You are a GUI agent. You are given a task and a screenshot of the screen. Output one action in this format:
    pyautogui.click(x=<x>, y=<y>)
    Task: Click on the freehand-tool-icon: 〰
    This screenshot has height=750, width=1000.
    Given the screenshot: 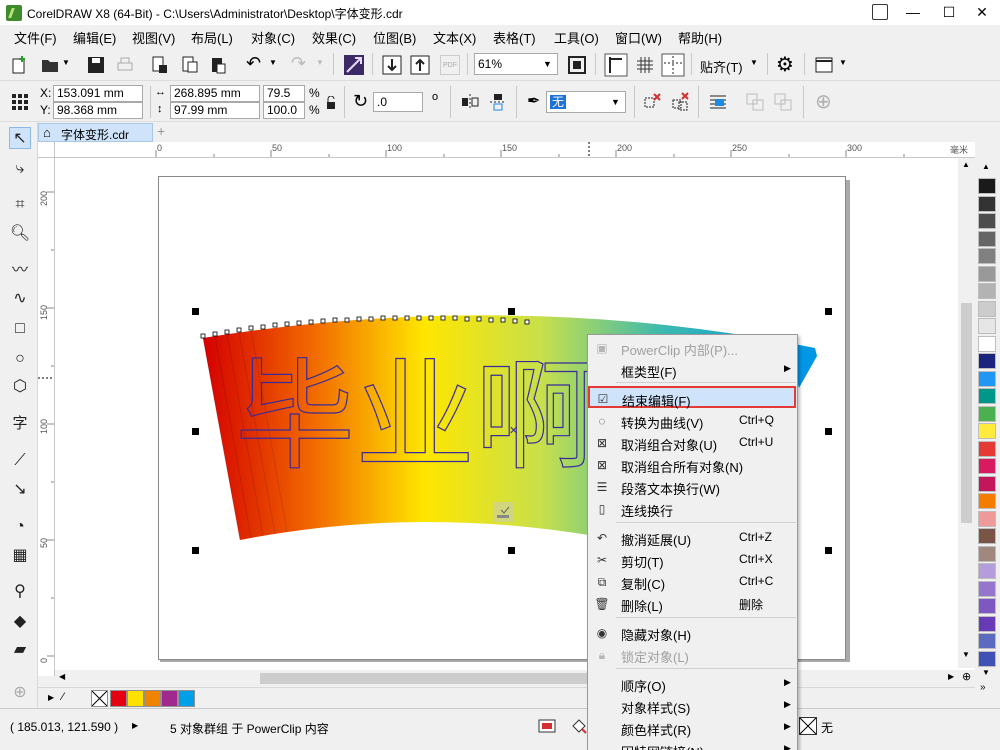 What is the action you would take?
    pyautogui.click(x=20, y=271)
    